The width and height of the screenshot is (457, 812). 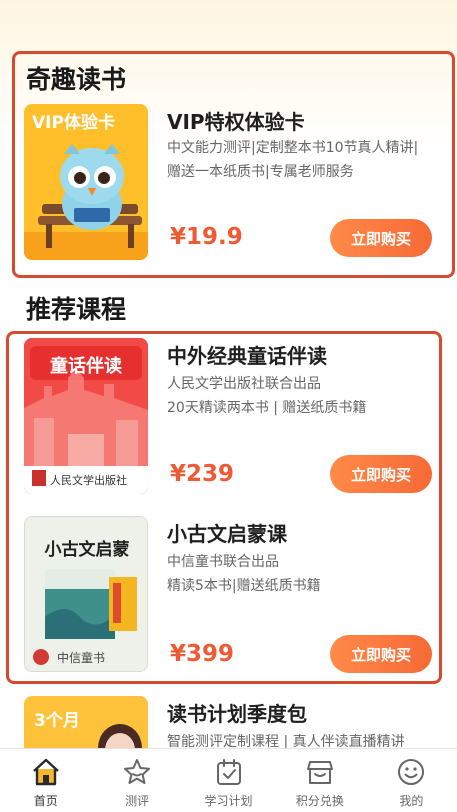 I want to click on tab-points-exchange: 积分兑换, so click(x=319, y=780).